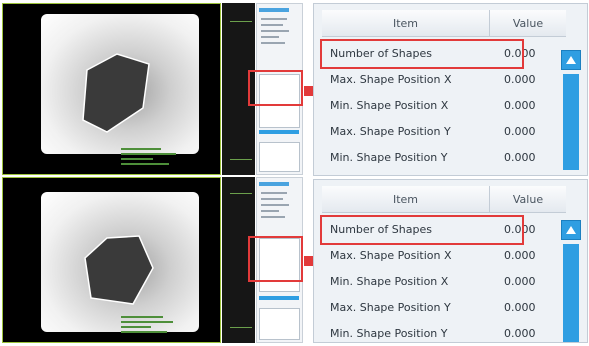 This screenshot has width=589, height=346. What do you see at coordinates (275, 88) in the screenshot?
I see `mini-highlight-top` at bounding box center [275, 88].